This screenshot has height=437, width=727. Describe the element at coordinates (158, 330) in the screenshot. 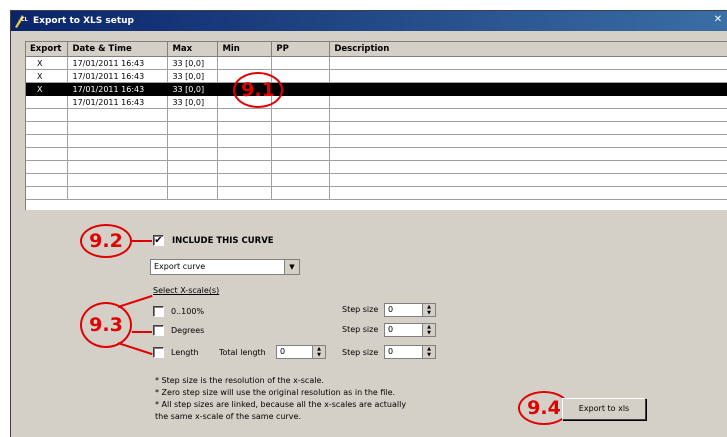

I see `xscale-degrees-checkbox` at that location.